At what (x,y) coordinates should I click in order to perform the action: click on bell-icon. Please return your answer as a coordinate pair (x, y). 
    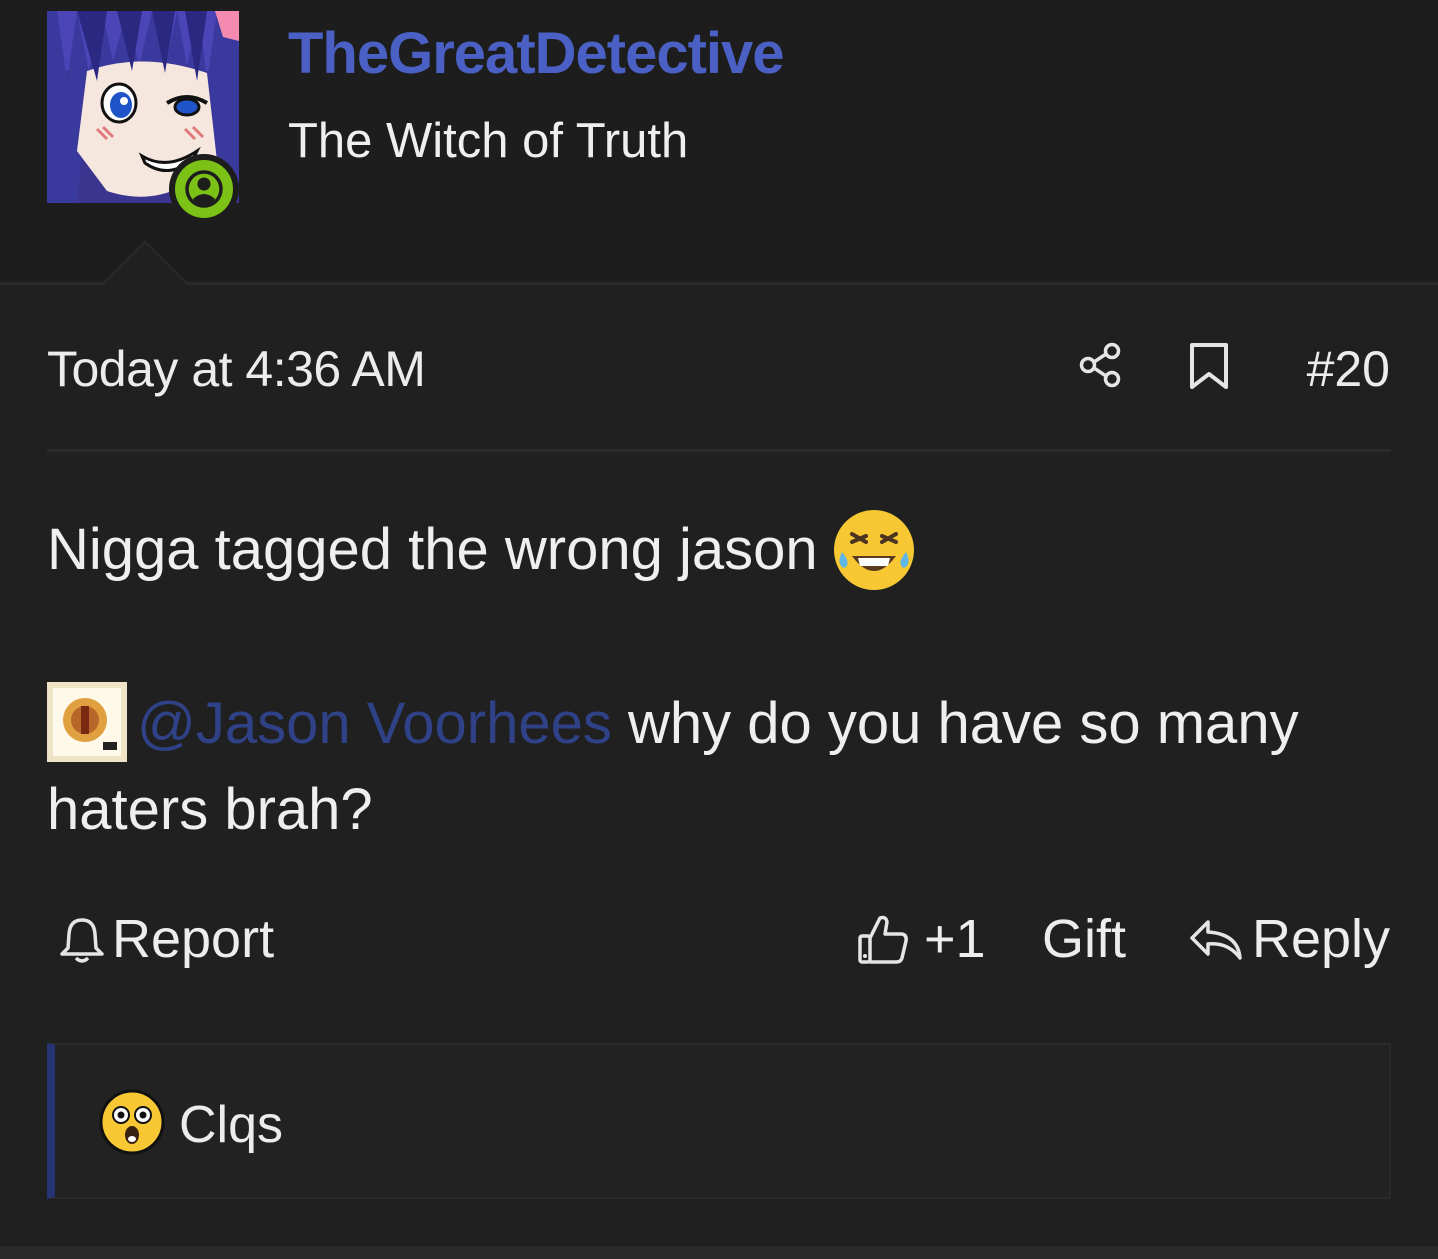
    Looking at the image, I should click on (82, 940).